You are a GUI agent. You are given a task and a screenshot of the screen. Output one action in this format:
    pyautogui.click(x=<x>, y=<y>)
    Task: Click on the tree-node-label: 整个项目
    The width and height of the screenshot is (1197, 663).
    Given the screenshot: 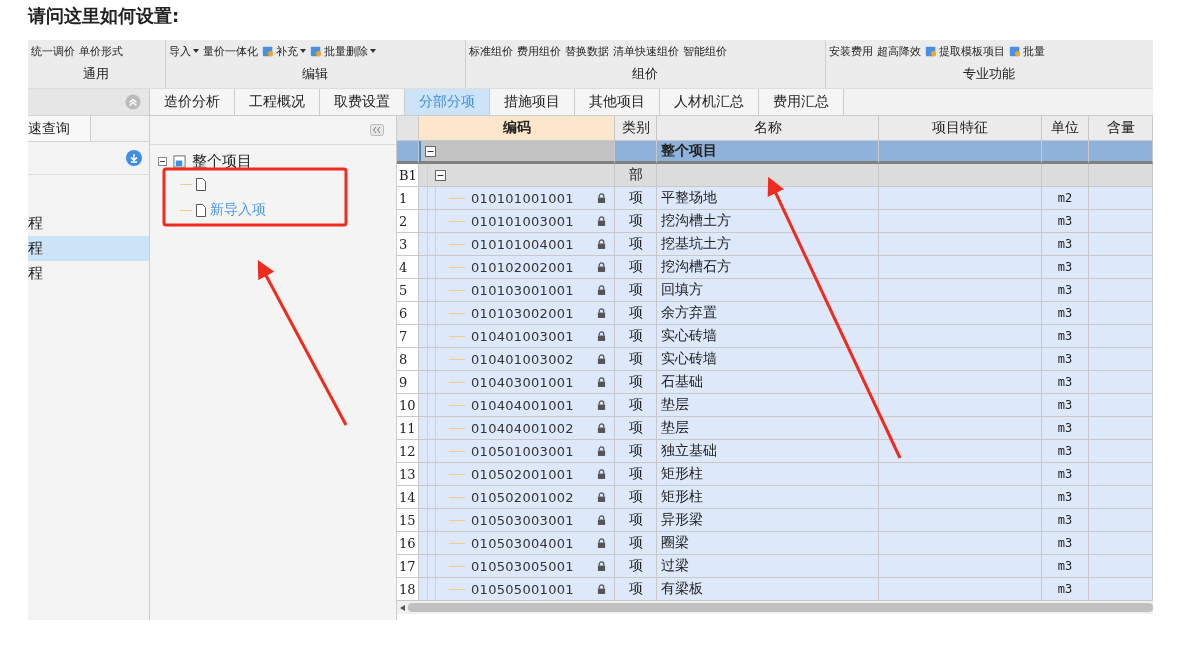 What is the action you would take?
    pyautogui.click(x=222, y=161)
    